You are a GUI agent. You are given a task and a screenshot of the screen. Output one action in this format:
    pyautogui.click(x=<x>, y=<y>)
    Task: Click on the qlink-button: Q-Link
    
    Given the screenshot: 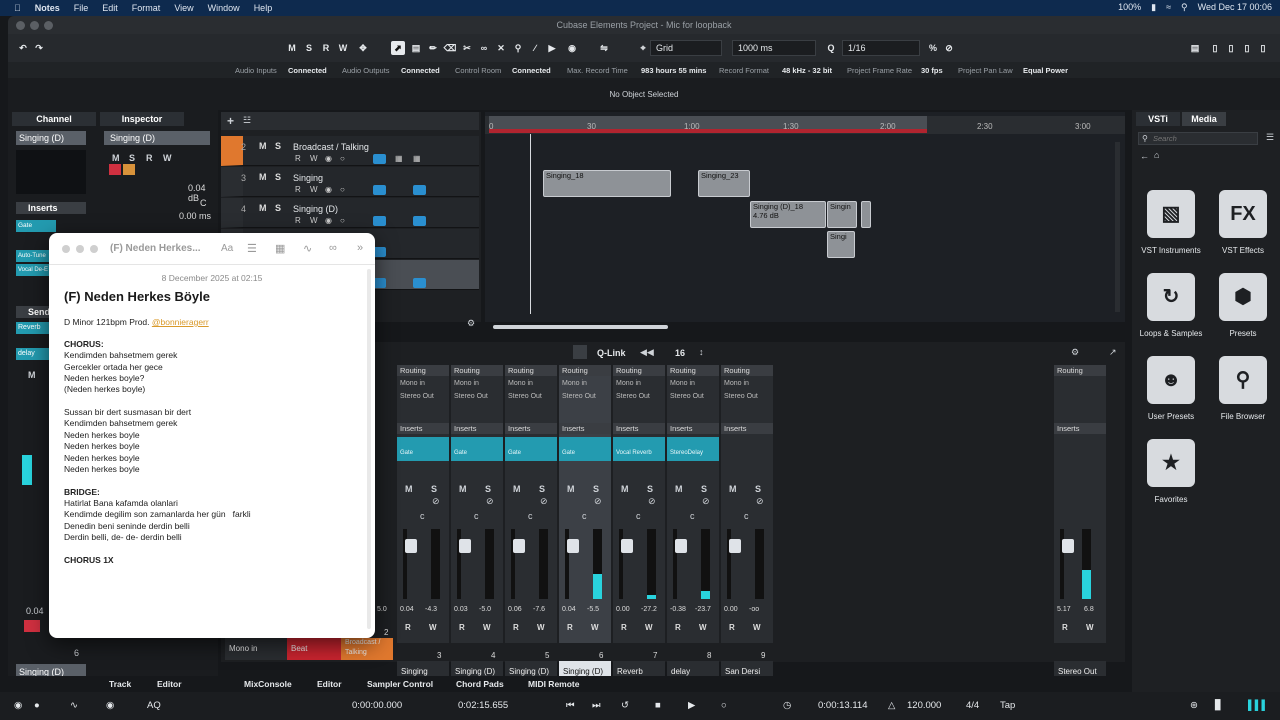 What is the action you would take?
    pyautogui.click(x=611, y=353)
    